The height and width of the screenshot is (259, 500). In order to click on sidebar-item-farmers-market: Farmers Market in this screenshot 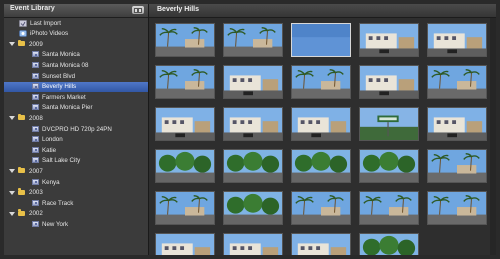, I will do `click(76, 97)`.